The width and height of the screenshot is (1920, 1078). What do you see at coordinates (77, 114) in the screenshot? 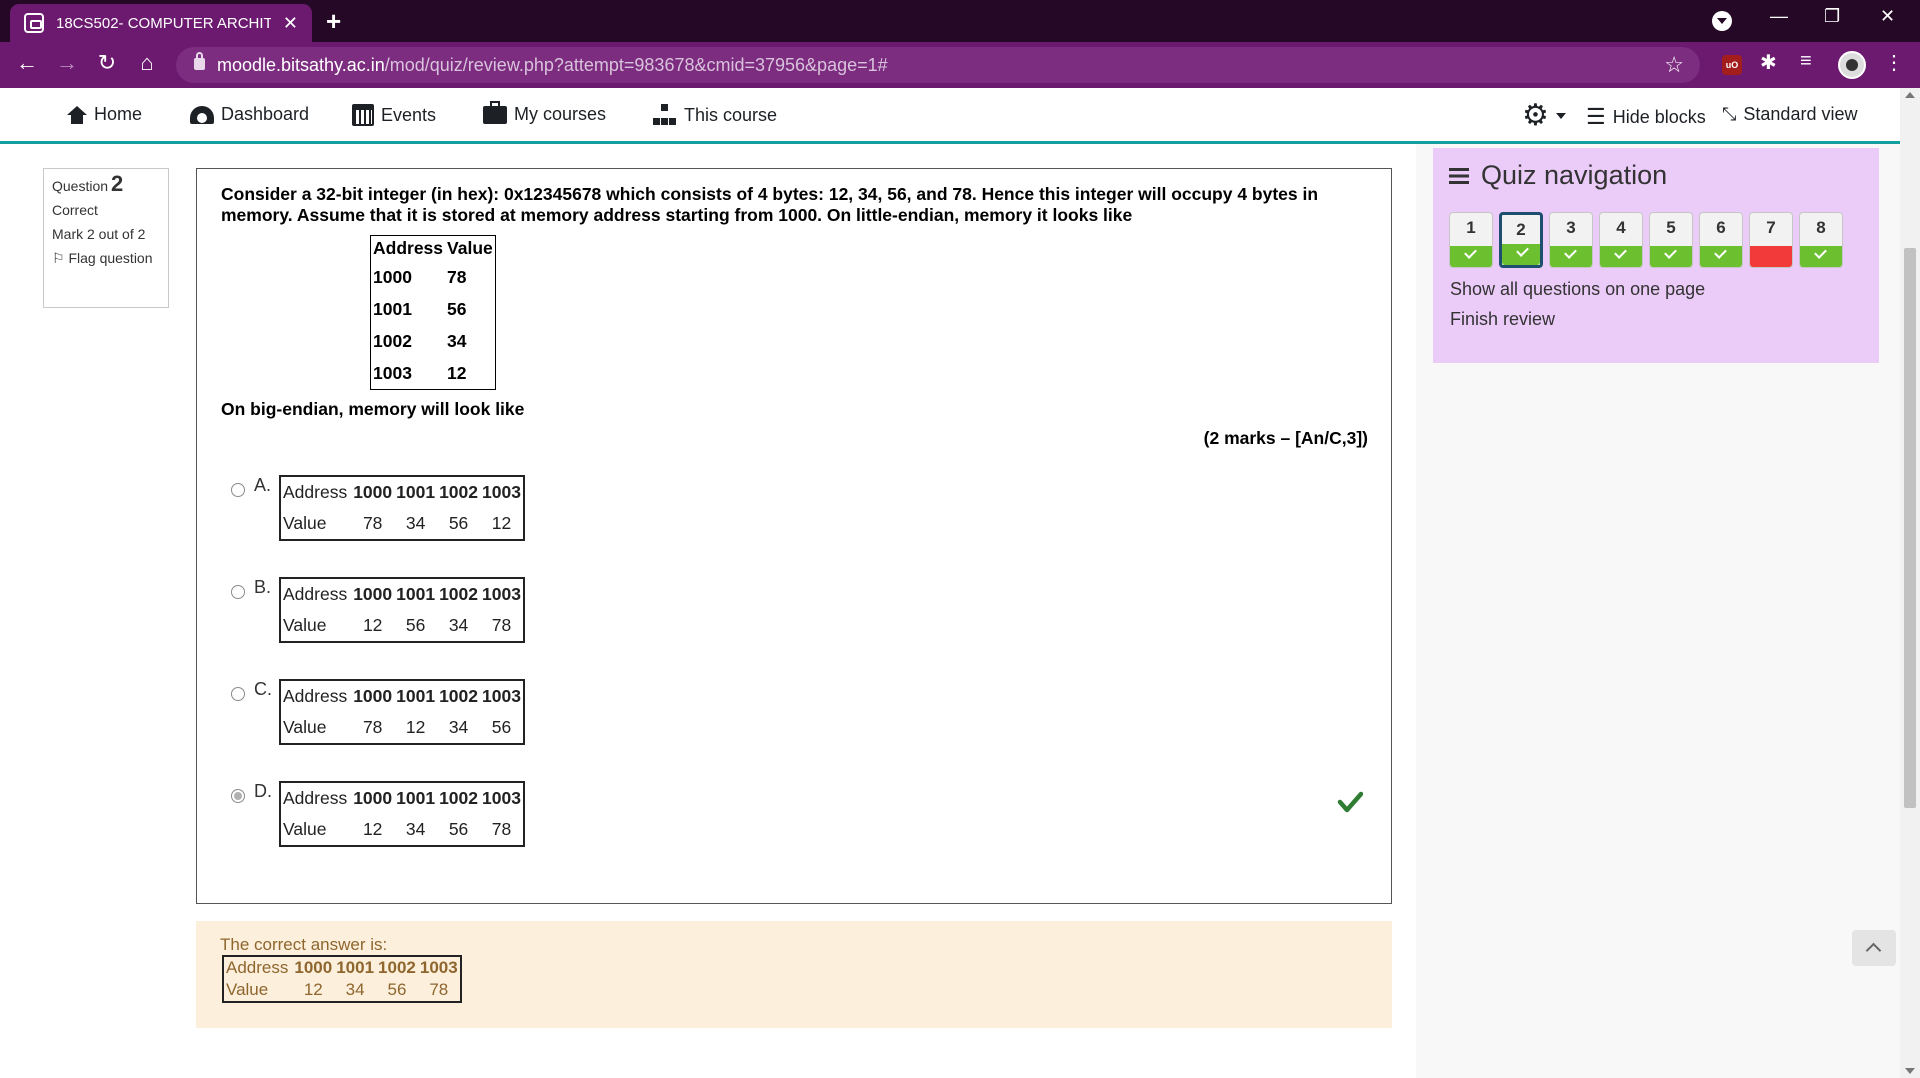
I see `home-icon` at bounding box center [77, 114].